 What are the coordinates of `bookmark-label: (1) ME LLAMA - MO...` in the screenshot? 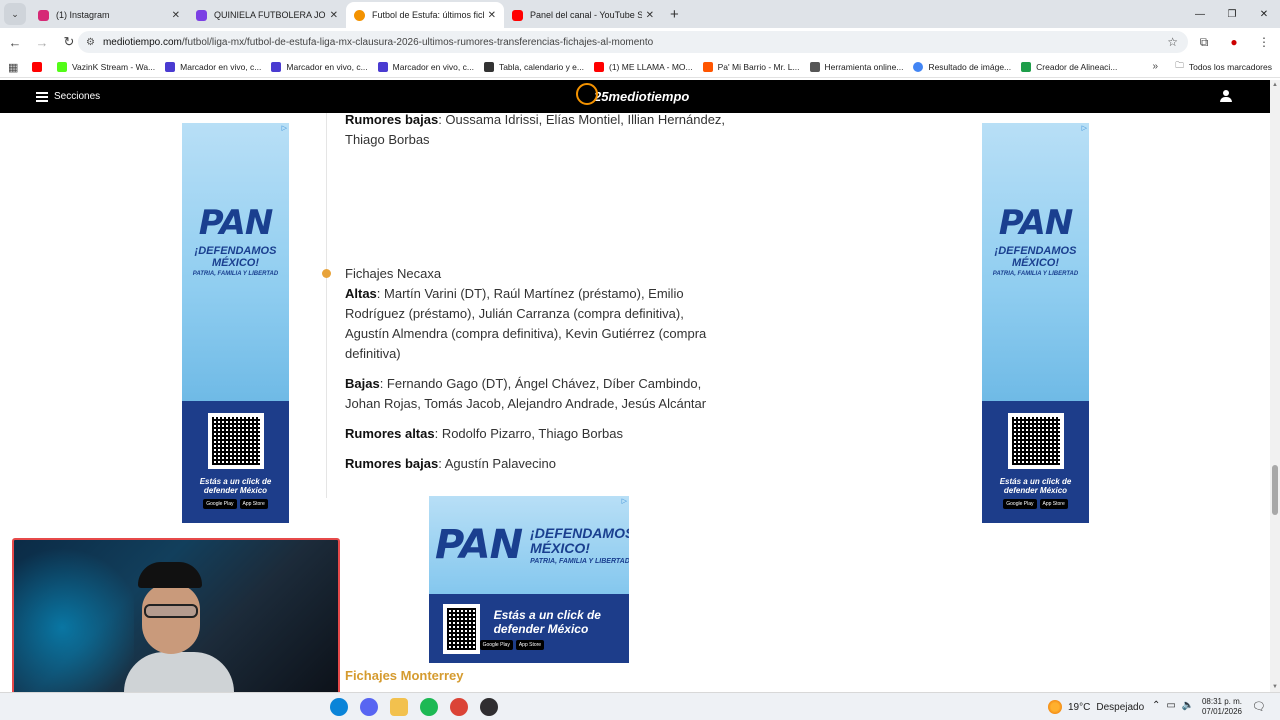 It's located at (651, 66).